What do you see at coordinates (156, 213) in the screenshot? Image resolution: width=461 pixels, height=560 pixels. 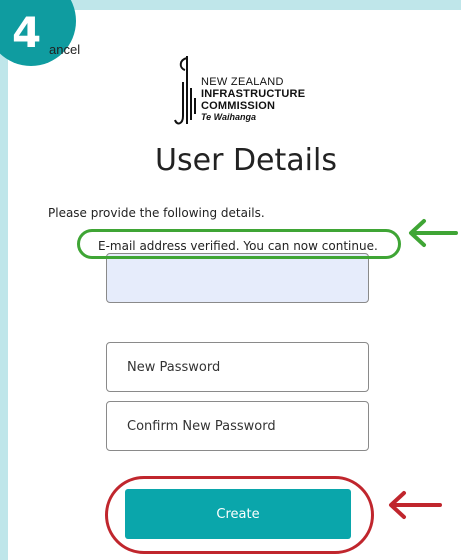 I see `intro-text: Please provide the following details.` at bounding box center [156, 213].